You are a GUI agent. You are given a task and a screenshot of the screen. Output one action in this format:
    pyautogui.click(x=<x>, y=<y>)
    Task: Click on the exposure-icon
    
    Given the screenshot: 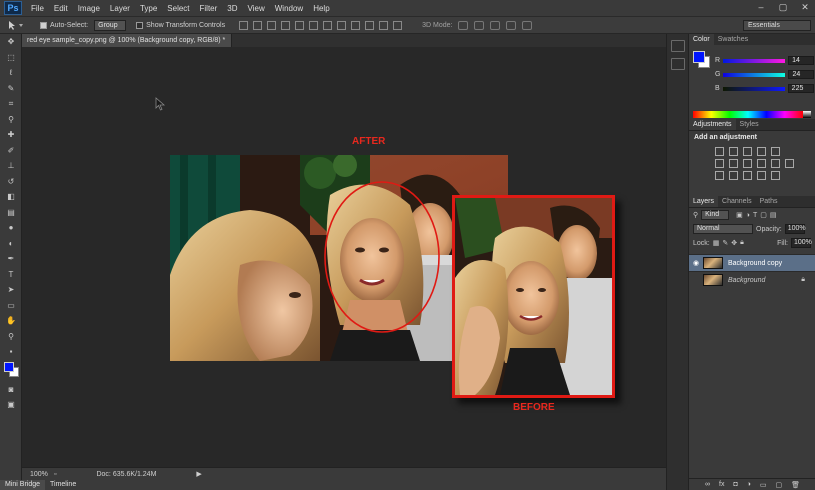 What is the action you would take?
    pyautogui.click(x=761, y=151)
    